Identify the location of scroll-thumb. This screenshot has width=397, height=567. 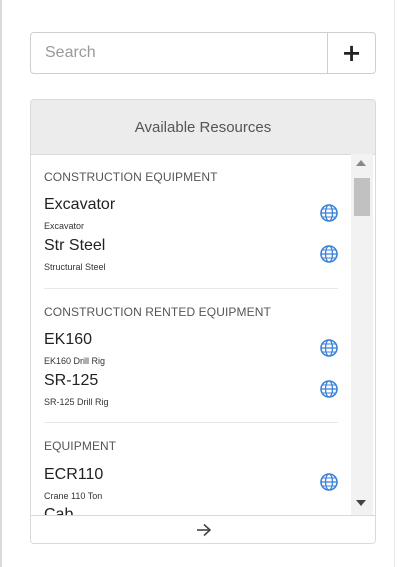
(362, 197).